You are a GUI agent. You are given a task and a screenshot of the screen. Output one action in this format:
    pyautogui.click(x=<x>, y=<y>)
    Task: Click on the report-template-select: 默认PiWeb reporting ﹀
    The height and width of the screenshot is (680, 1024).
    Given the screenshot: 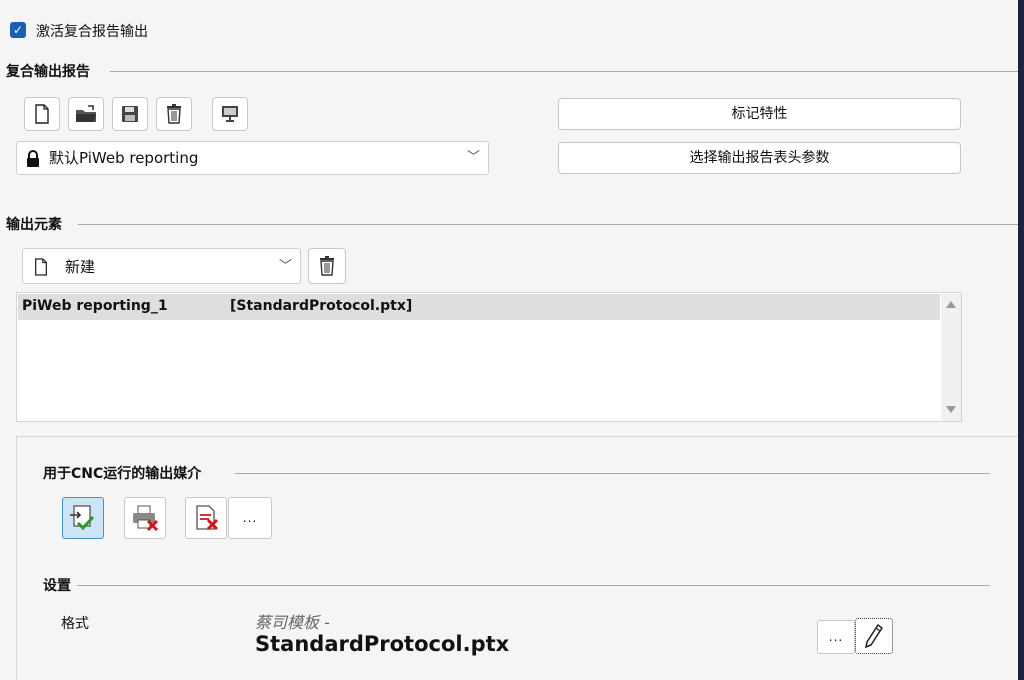 What is the action you would take?
    pyautogui.click(x=252, y=158)
    